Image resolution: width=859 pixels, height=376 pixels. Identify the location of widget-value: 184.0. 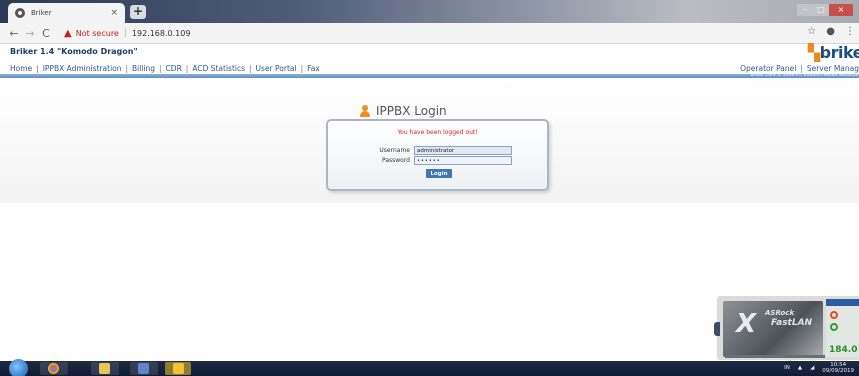
(843, 350).